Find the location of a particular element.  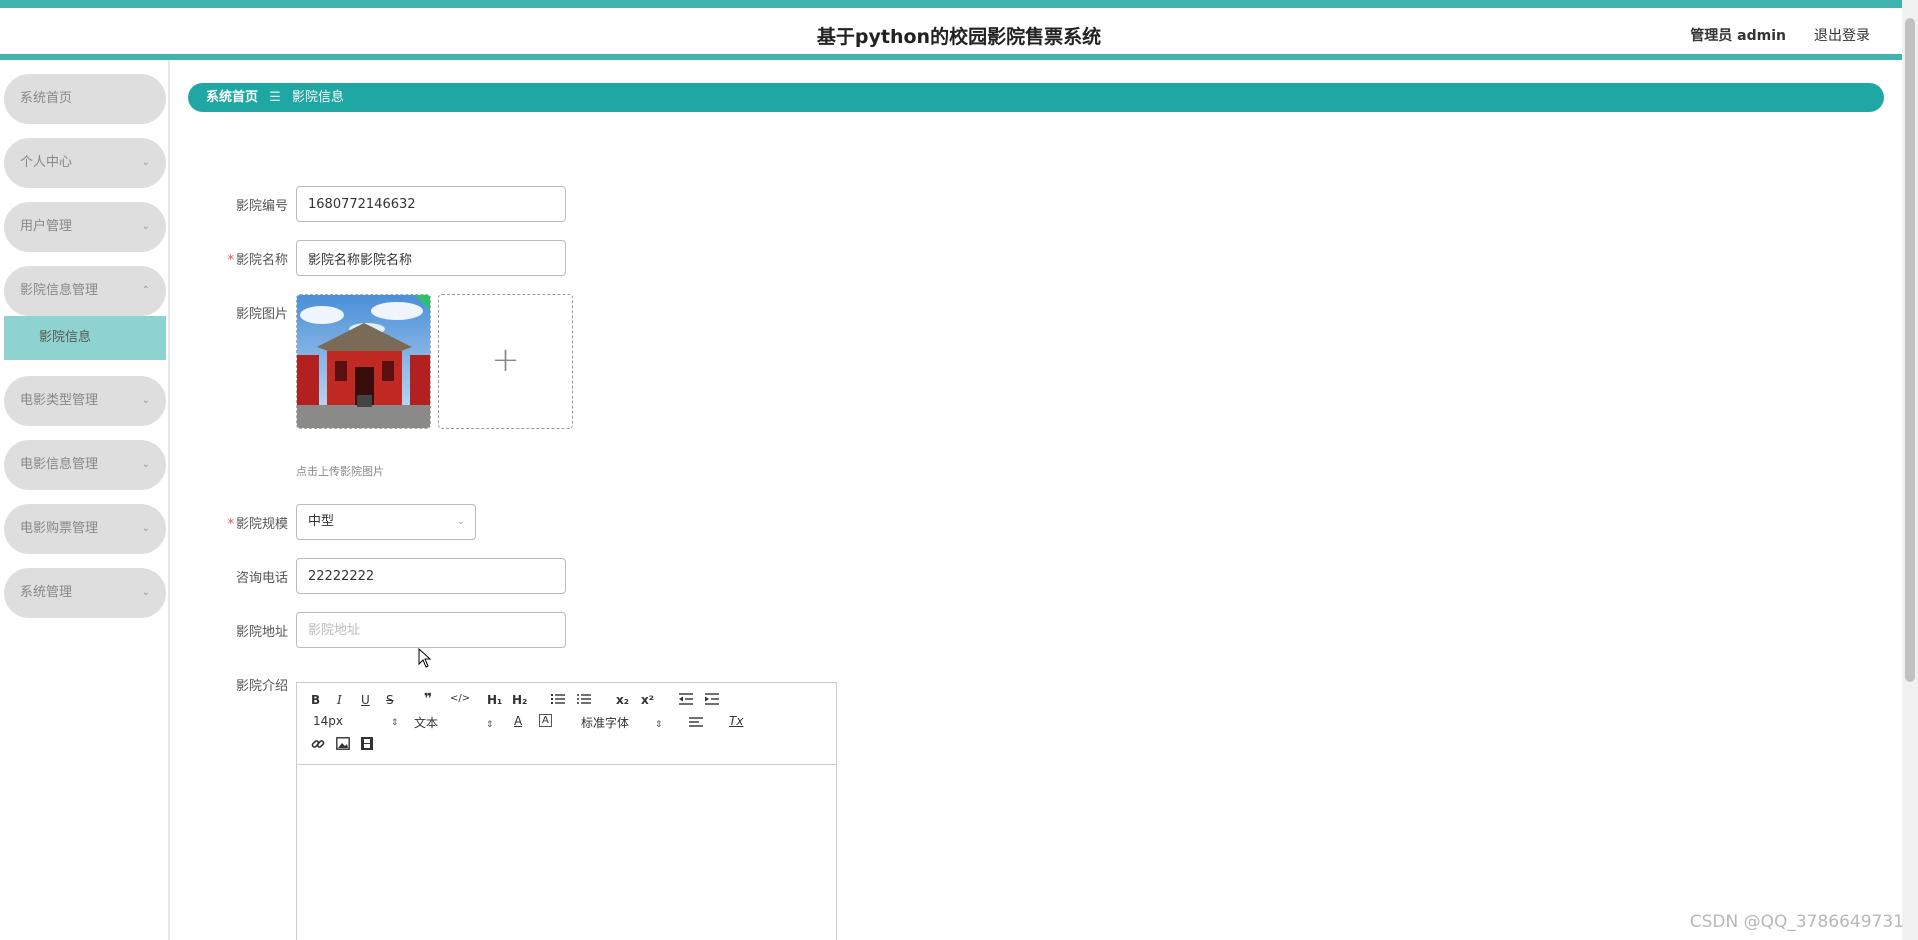

scrollbar-thumb is located at coordinates (1910, 350).